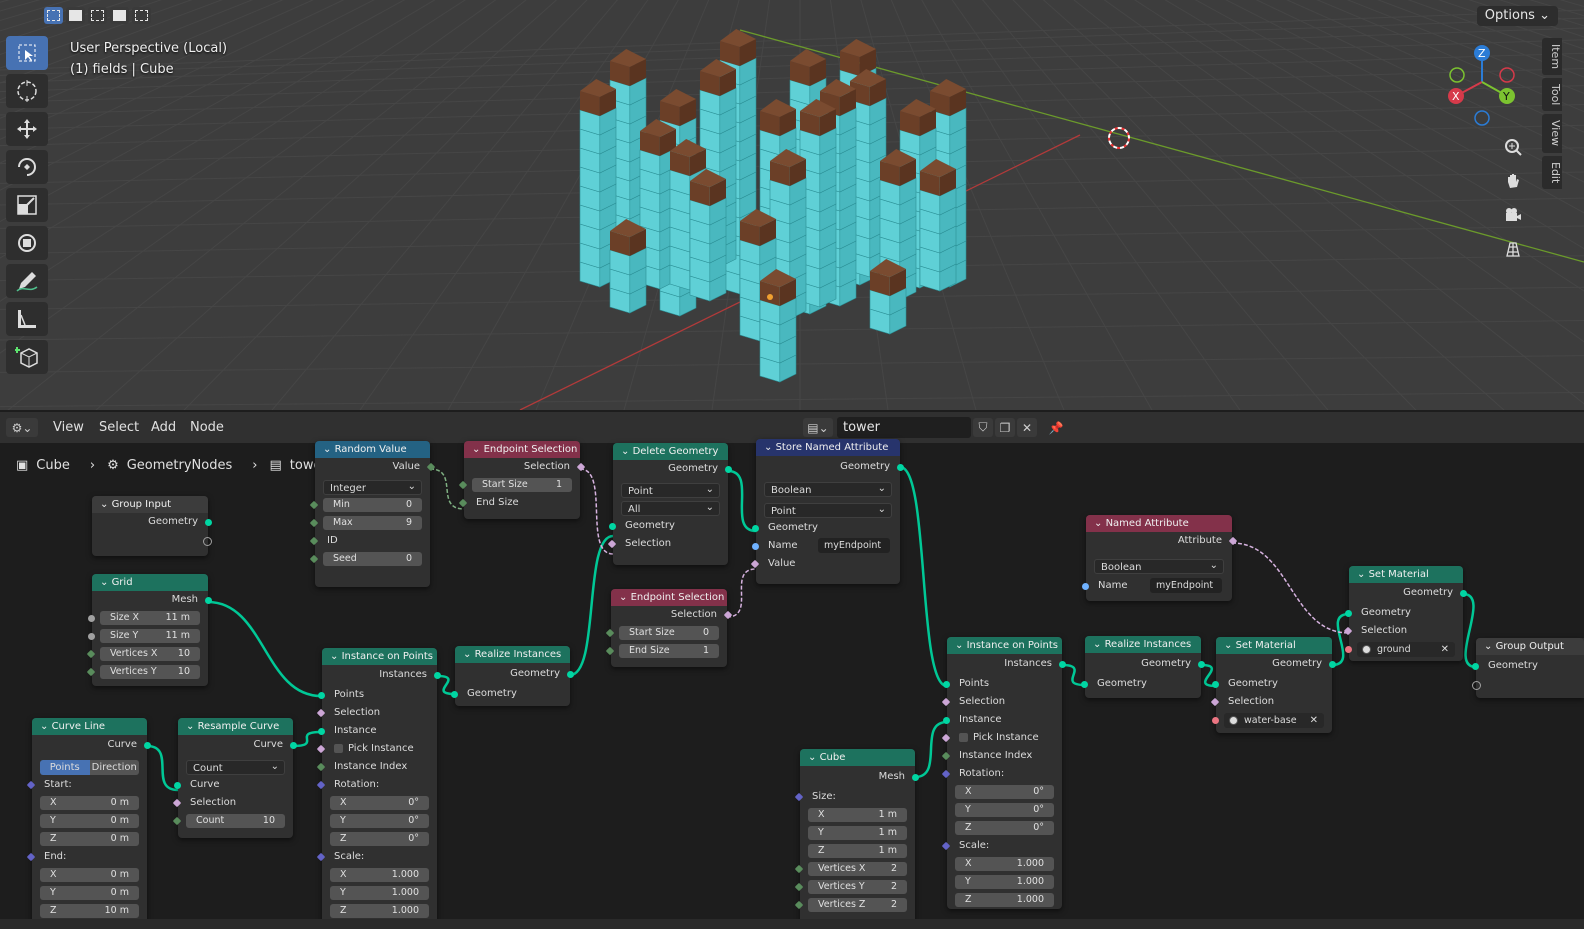  Describe the element at coordinates (1552, 172) in the screenshot. I see `tab-edit: Edit` at that location.